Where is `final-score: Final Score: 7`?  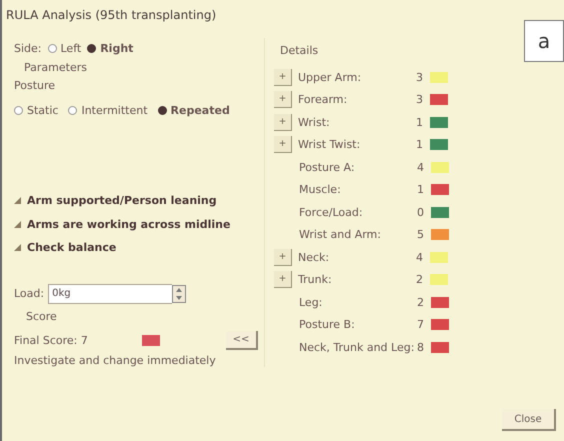
final-score: Final Score: 7 is located at coordinates (51, 340).